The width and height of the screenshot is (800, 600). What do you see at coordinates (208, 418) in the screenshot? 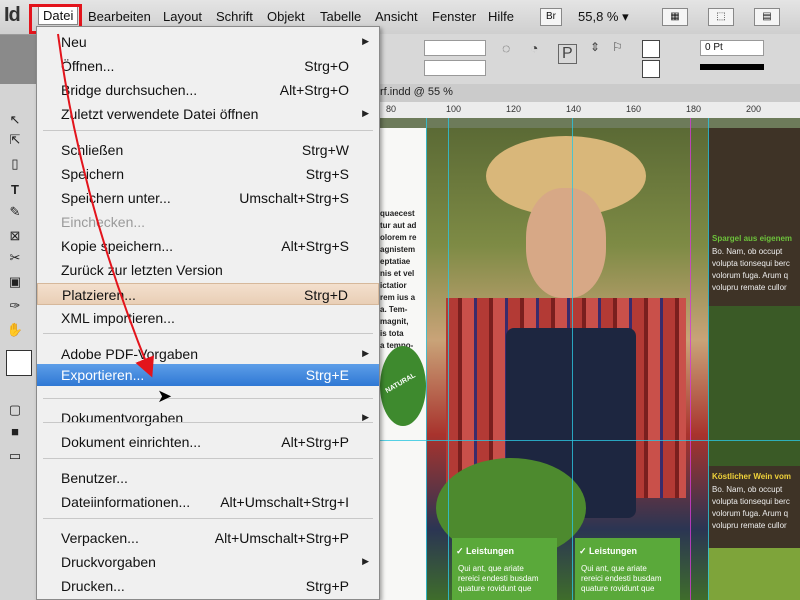
I see `menu-item-14: Dokumentvorgaben ▶` at bounding box center [208, 418].